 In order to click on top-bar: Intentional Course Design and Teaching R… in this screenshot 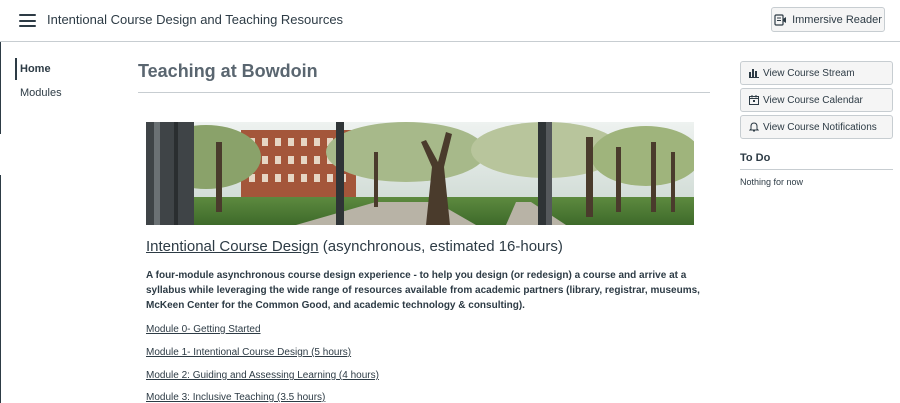, I will do `click(450, 21)`.